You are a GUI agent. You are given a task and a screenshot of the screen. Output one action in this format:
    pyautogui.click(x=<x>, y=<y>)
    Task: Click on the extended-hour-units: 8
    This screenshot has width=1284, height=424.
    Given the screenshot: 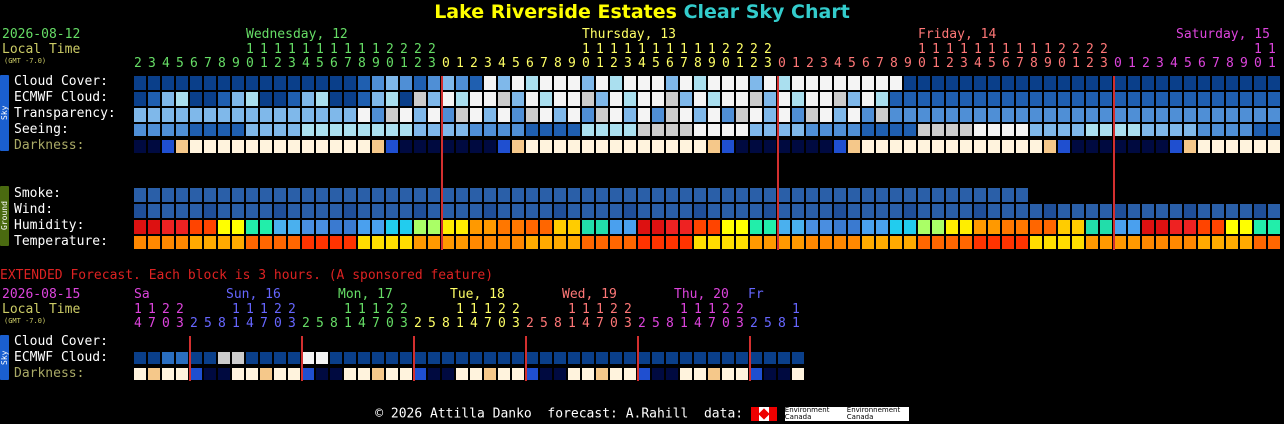 What is the action you would take?
    pyautogui.click(x=558, y=323)
    